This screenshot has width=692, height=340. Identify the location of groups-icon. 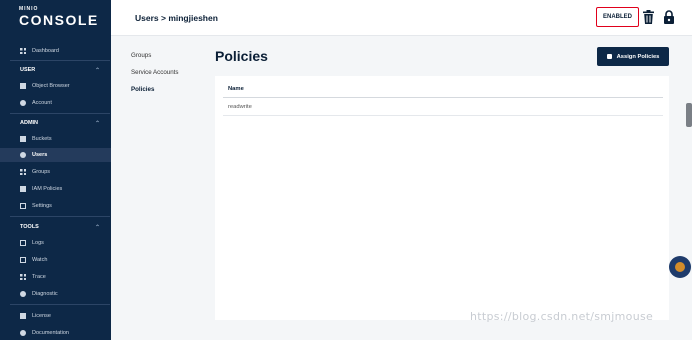
(23, 172).